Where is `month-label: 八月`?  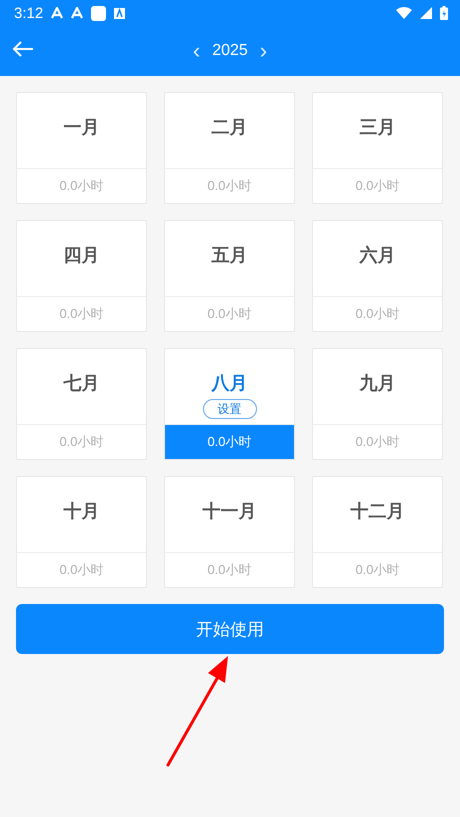 month-label: 八月 is located at coordinates (230, 383).